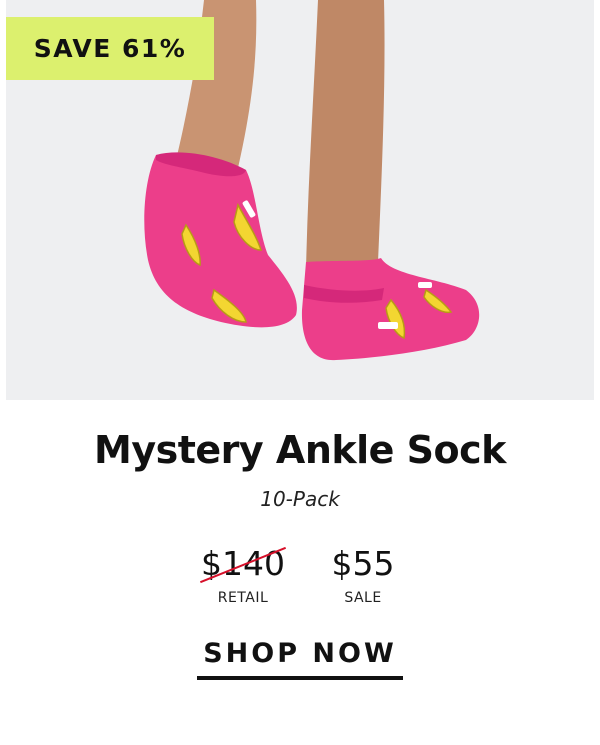  What do you see at coordinates (110, 48) in the screenshot?
I see `discount-badge: SAVE 61%` at bounding box center [110, 48].